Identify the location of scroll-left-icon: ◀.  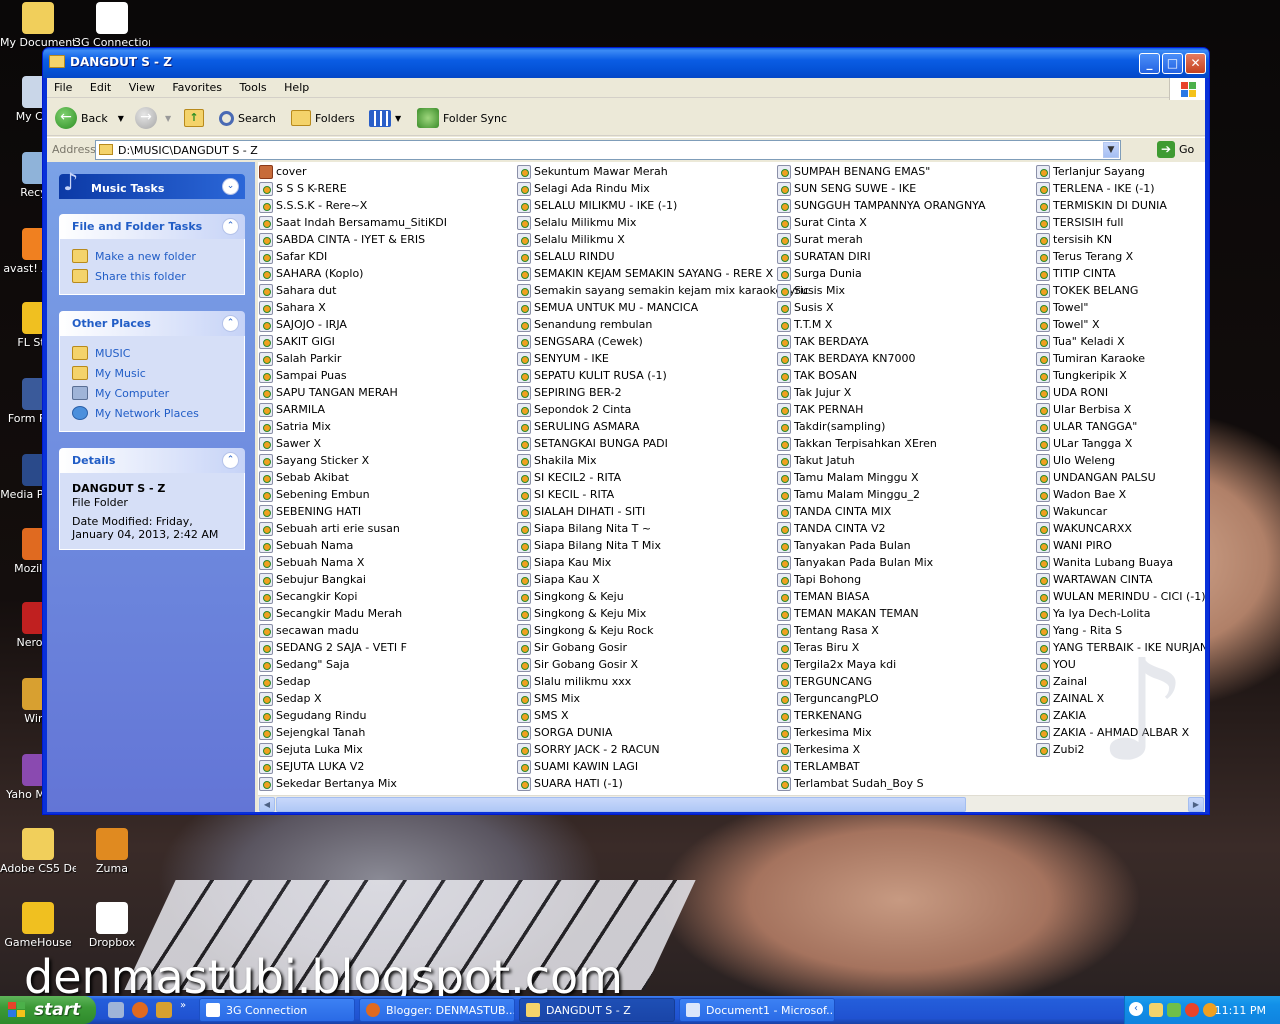
(267, 804).